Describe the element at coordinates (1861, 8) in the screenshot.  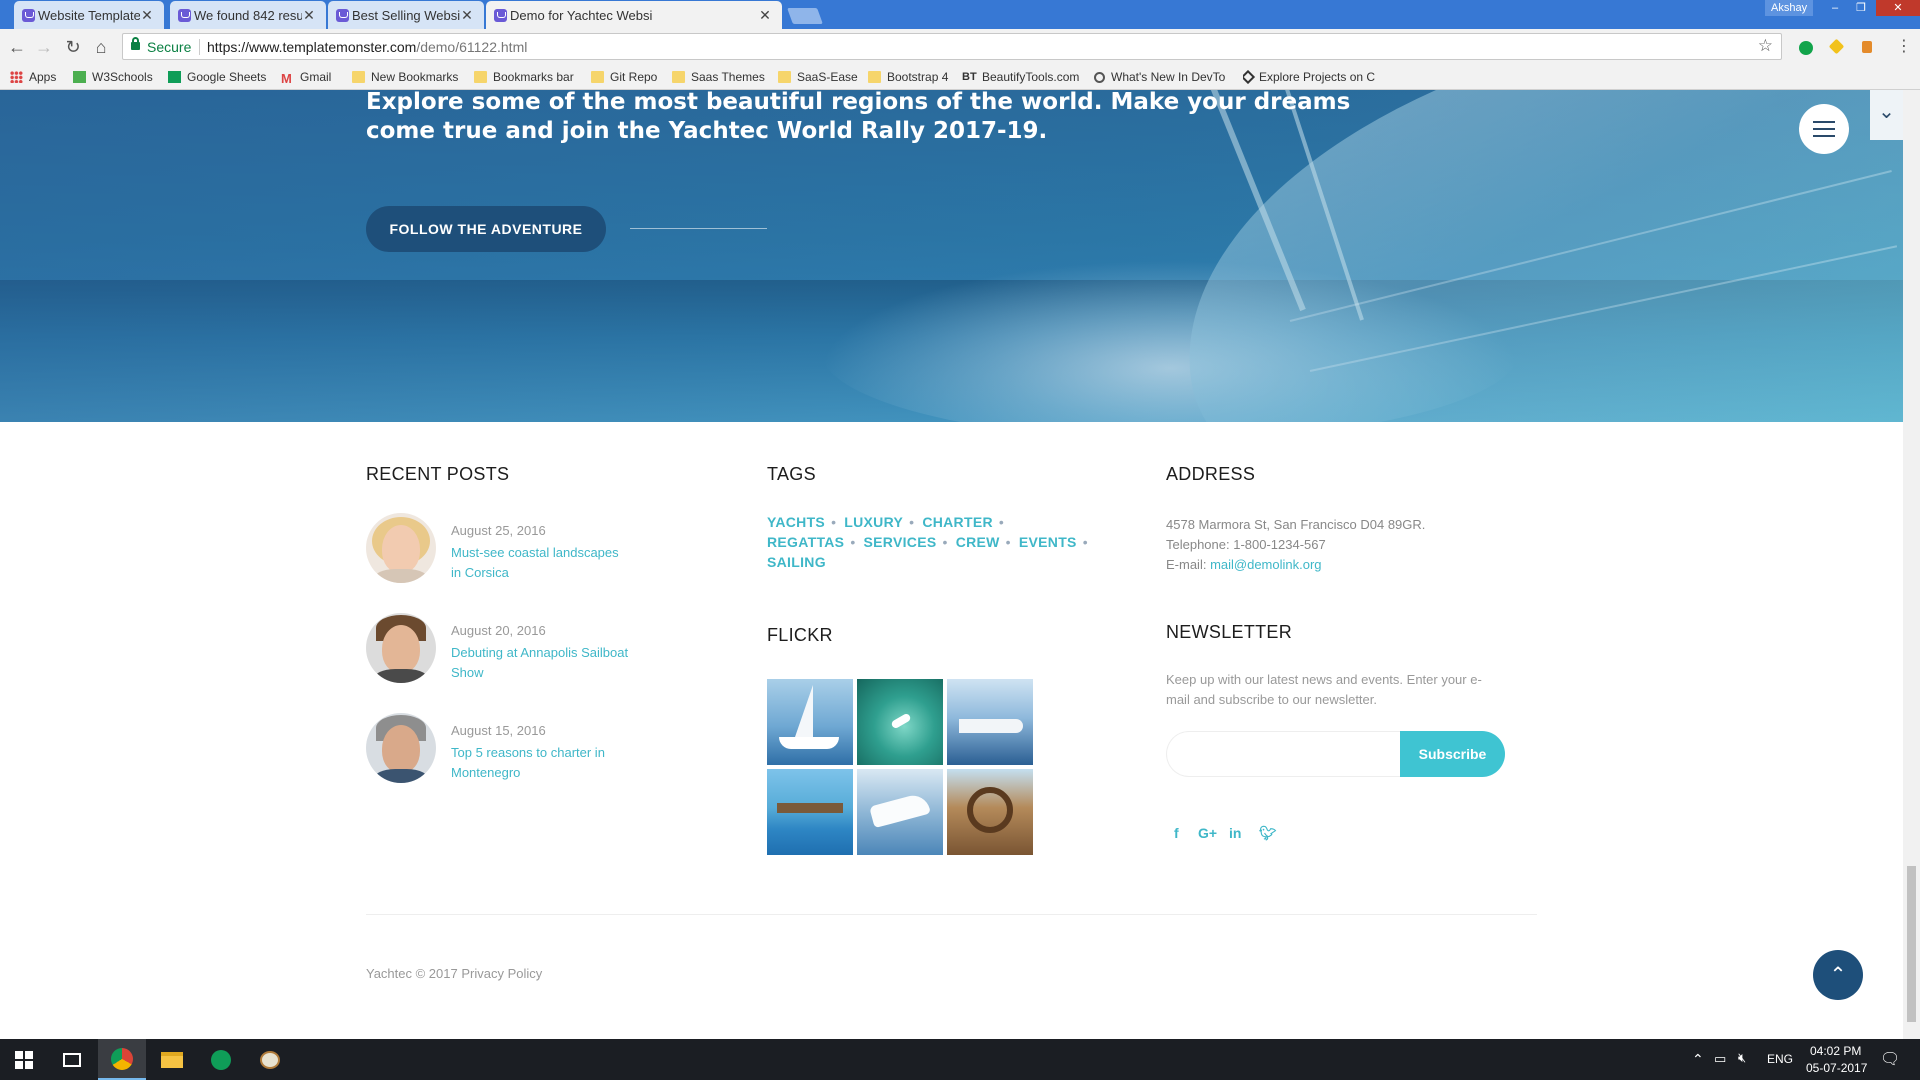
I see `maximize-icon: ❐` at that location.